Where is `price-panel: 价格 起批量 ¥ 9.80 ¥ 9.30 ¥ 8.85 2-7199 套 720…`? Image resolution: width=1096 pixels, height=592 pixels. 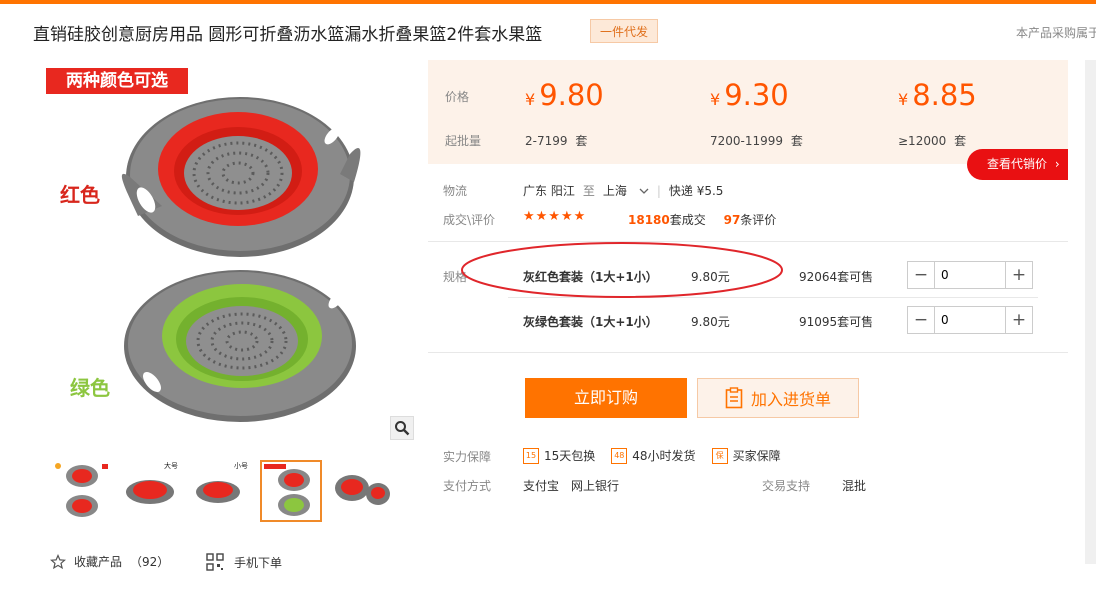 price-panel: 价格 起批量 ¥ 9.80 ¥ 9.30 ¥ 8.85 2-7199 套 720… is located at coordinates (748, 112).